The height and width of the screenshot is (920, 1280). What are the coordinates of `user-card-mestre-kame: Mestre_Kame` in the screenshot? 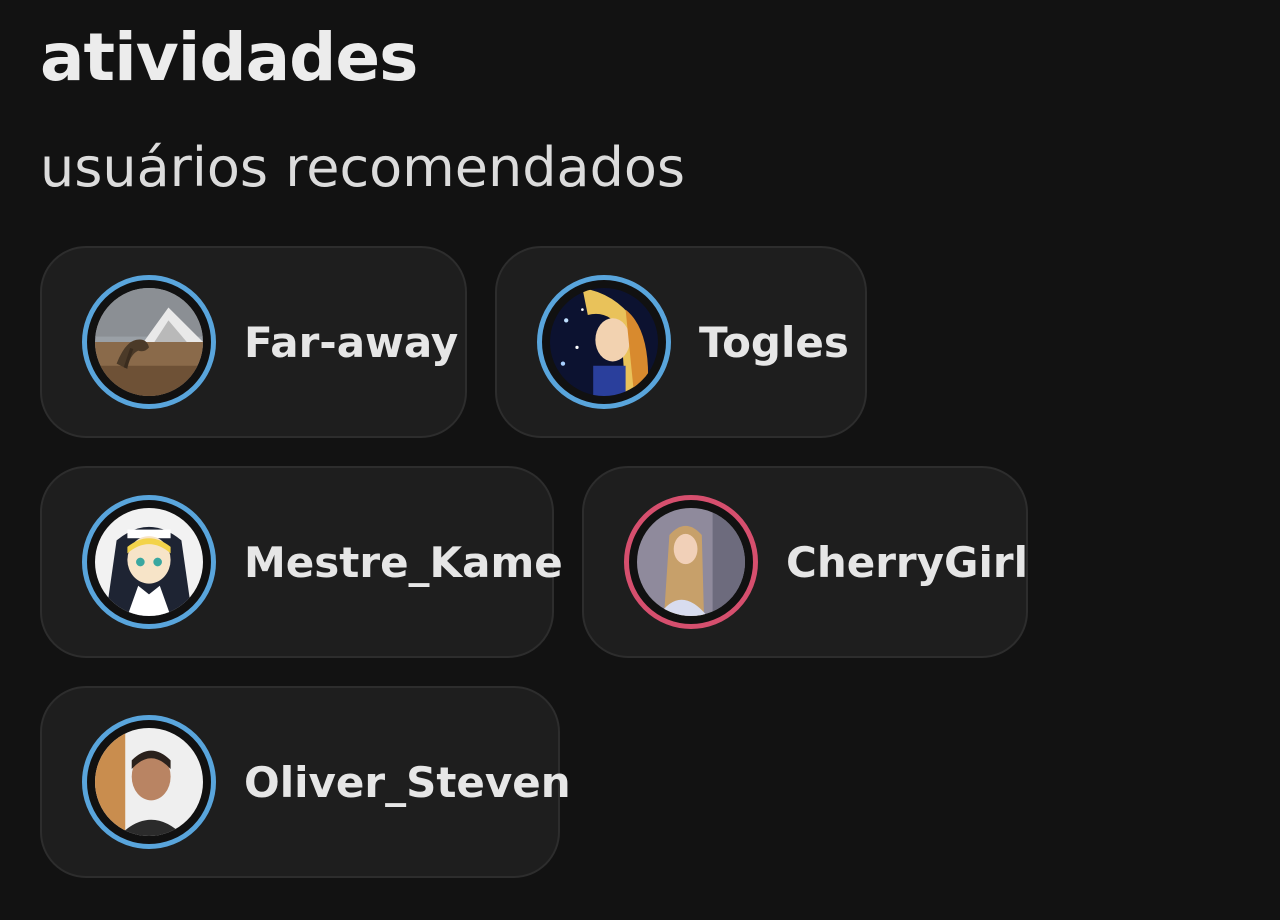 It's located at (301, 562).